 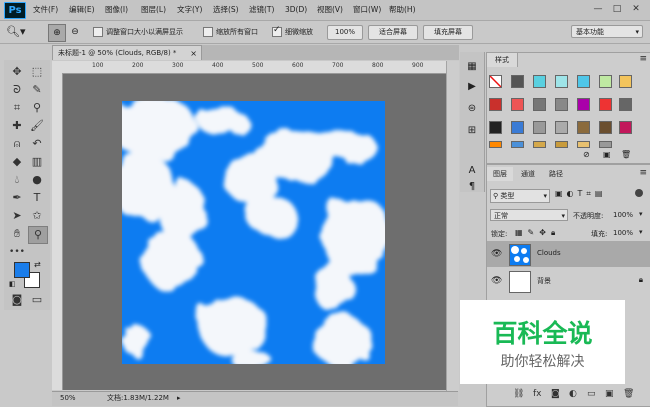 What do you see at coordinates (573, 394) in the screenshot?
I see `adjustment-layer-icon: ◐` at bounding box center [573, 394].